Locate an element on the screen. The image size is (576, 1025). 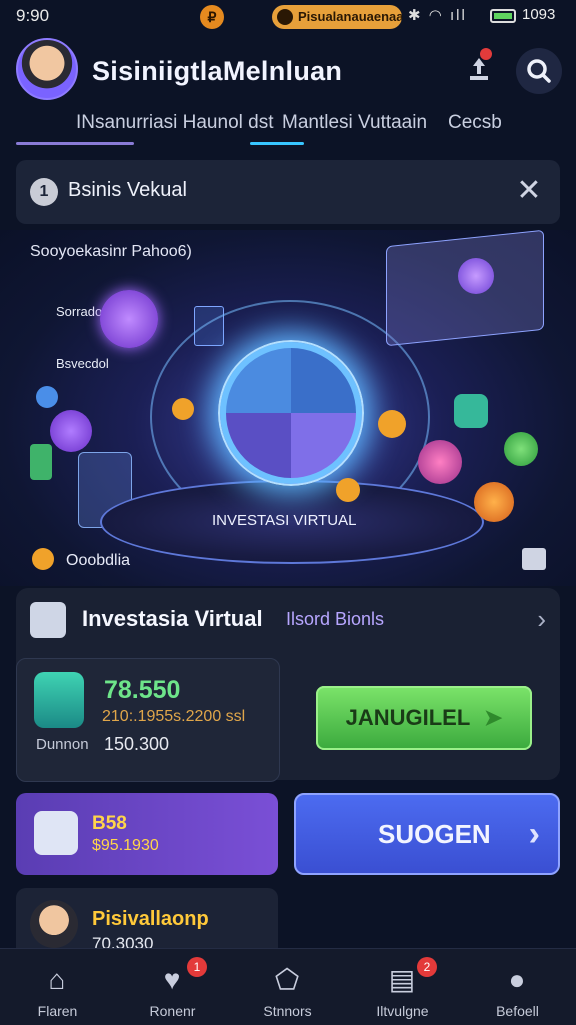
tag-icon: ⬠ is located at coordinates (287, 979).